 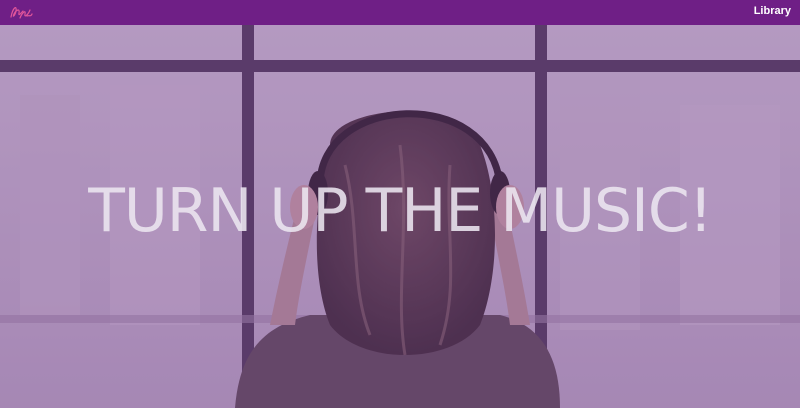 What do you see at coordinates (772, 11) in the screenshot?
I see `nav-link-library: Library` at bounding box center [772, 11].